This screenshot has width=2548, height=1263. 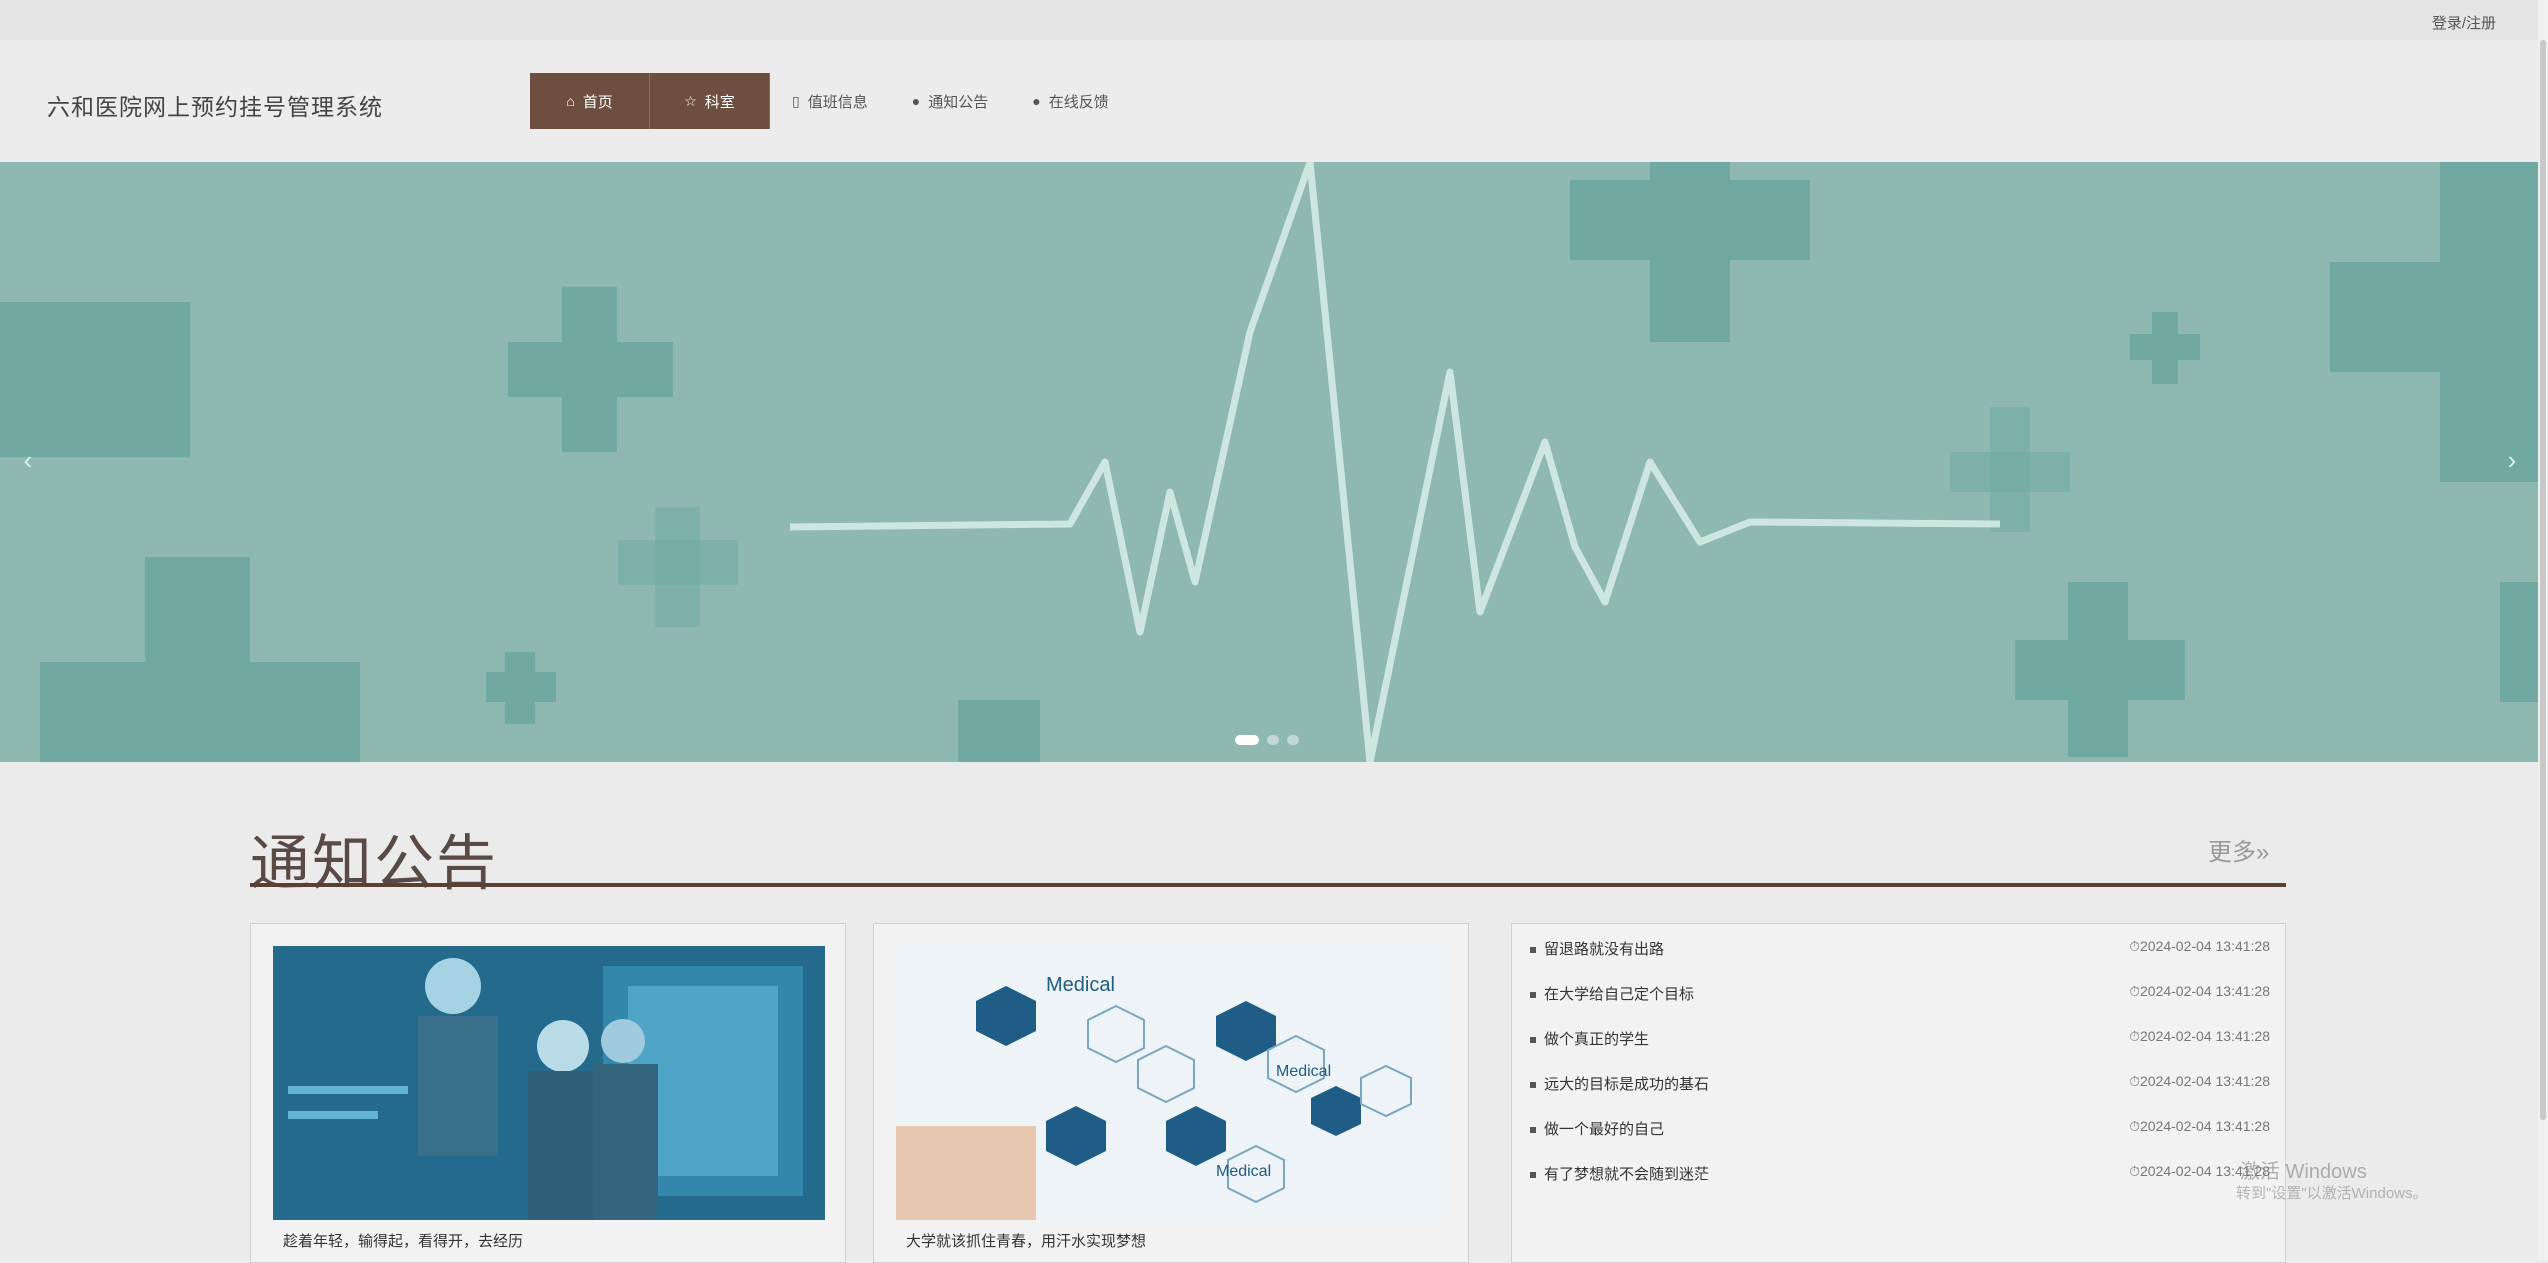 I want to click on list-item: 做个真正的学生 ⏱2024-02-04 13:41:28, so click(x=1900, y=1039).